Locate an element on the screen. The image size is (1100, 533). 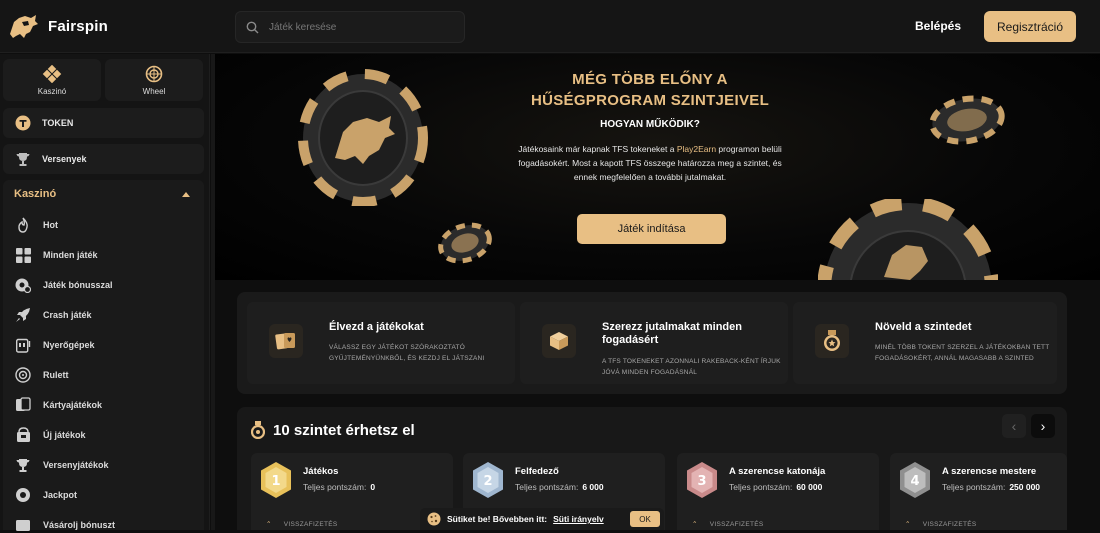
brand-logo: Fairspin is located at coordinates (58, 26).